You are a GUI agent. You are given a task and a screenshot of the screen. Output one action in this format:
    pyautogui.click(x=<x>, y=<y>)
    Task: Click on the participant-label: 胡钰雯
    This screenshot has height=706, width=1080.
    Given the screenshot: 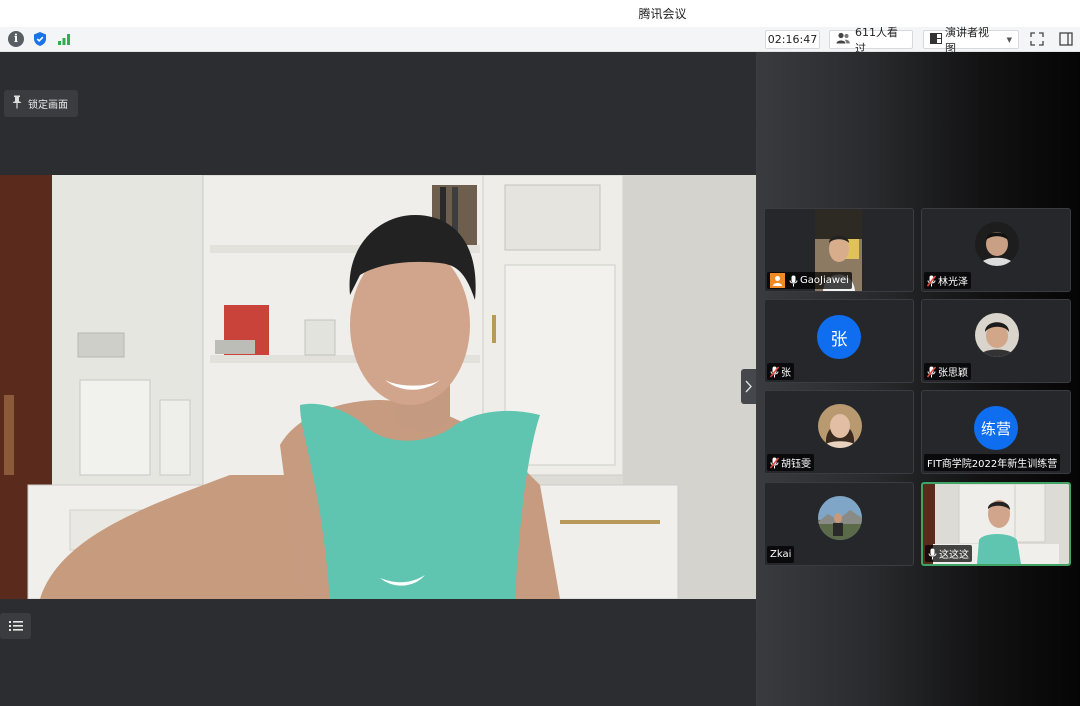 What is the action you would take?
    pyautogui.click(x=790, y=462)
    